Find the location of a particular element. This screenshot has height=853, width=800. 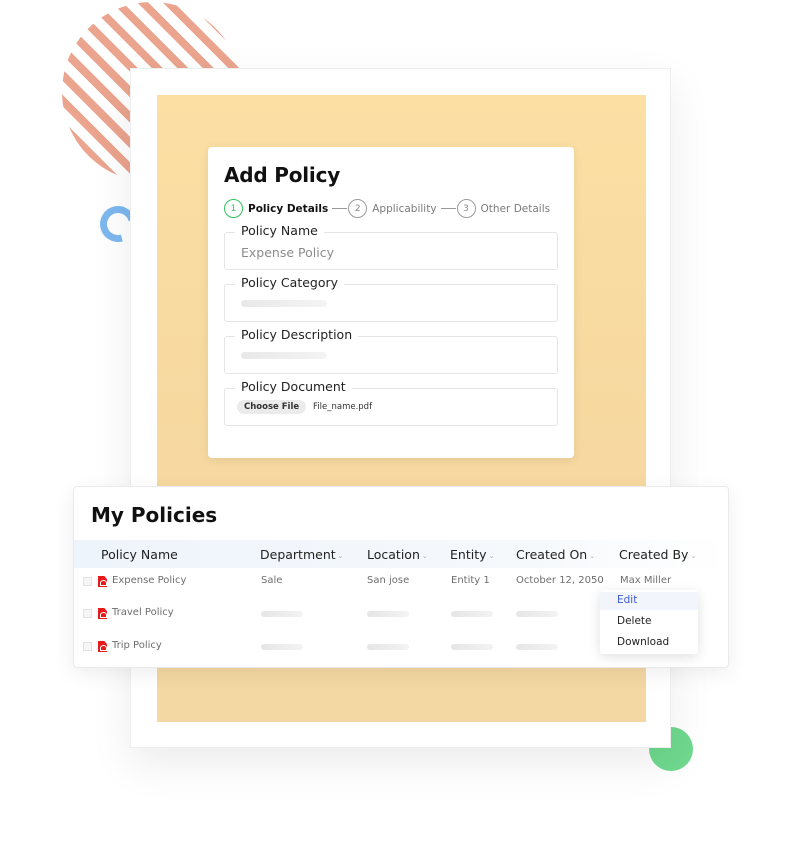

menu-item-edit: Edit is located at coordinates (627, 600).